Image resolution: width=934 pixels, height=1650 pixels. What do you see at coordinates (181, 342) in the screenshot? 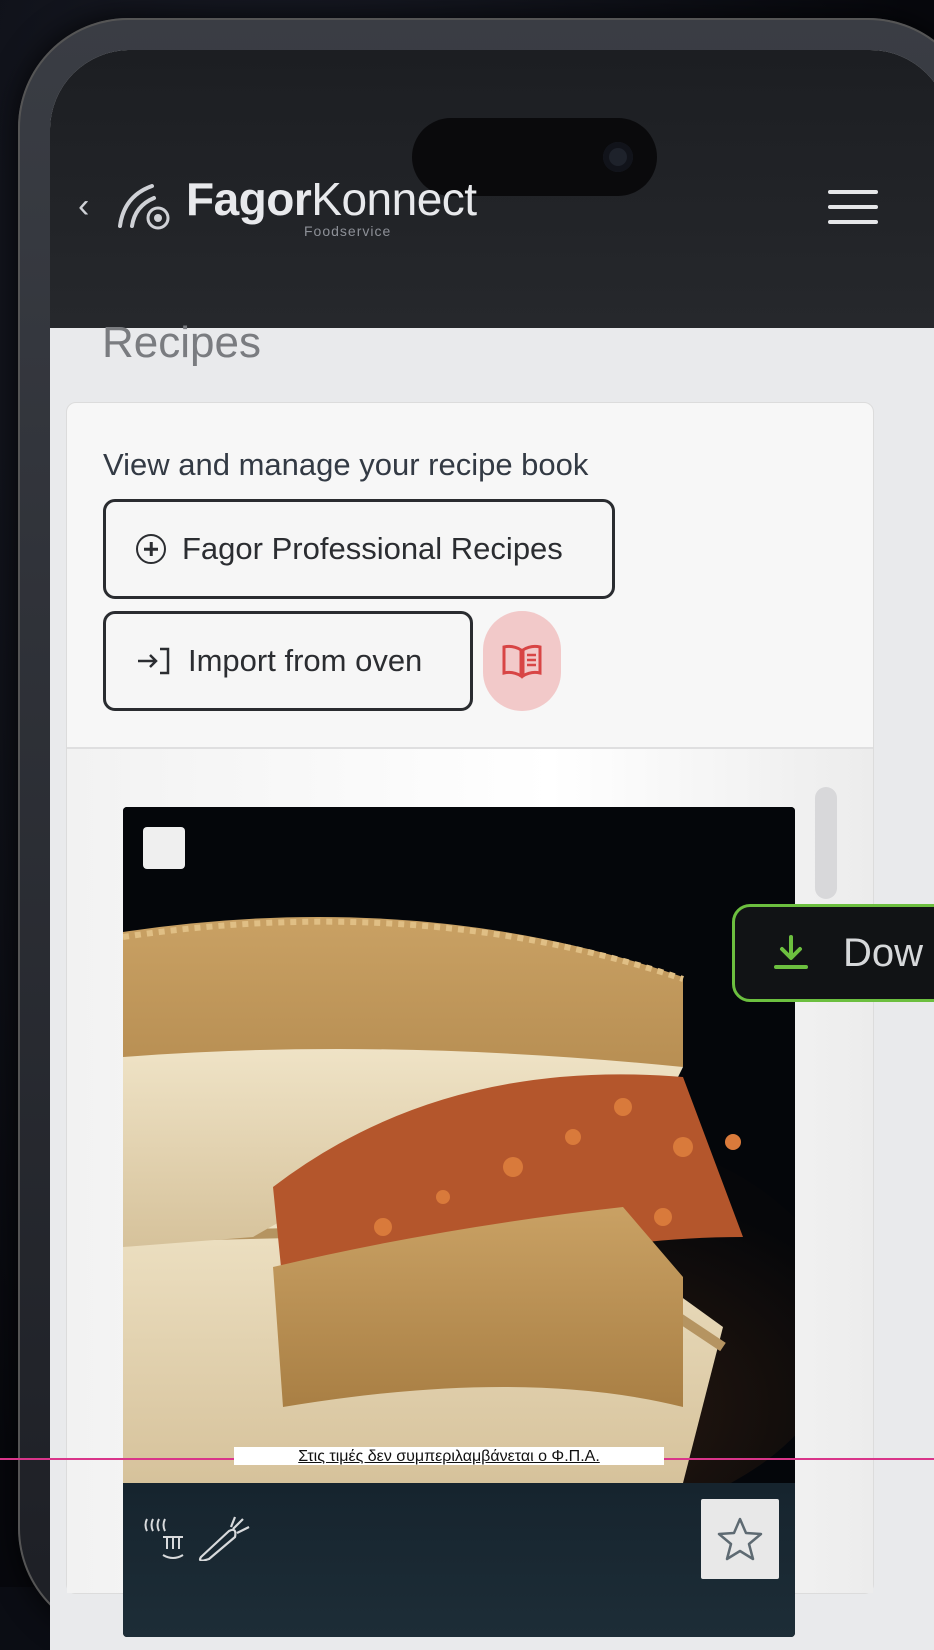
I see `page-title: Recipes` at bounding box center [181, 342].